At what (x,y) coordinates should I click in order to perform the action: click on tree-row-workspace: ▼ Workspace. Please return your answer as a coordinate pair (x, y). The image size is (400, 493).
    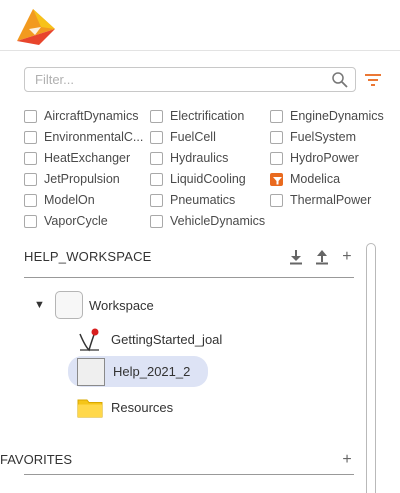
    Looking at the image, I should click on (94, 305).